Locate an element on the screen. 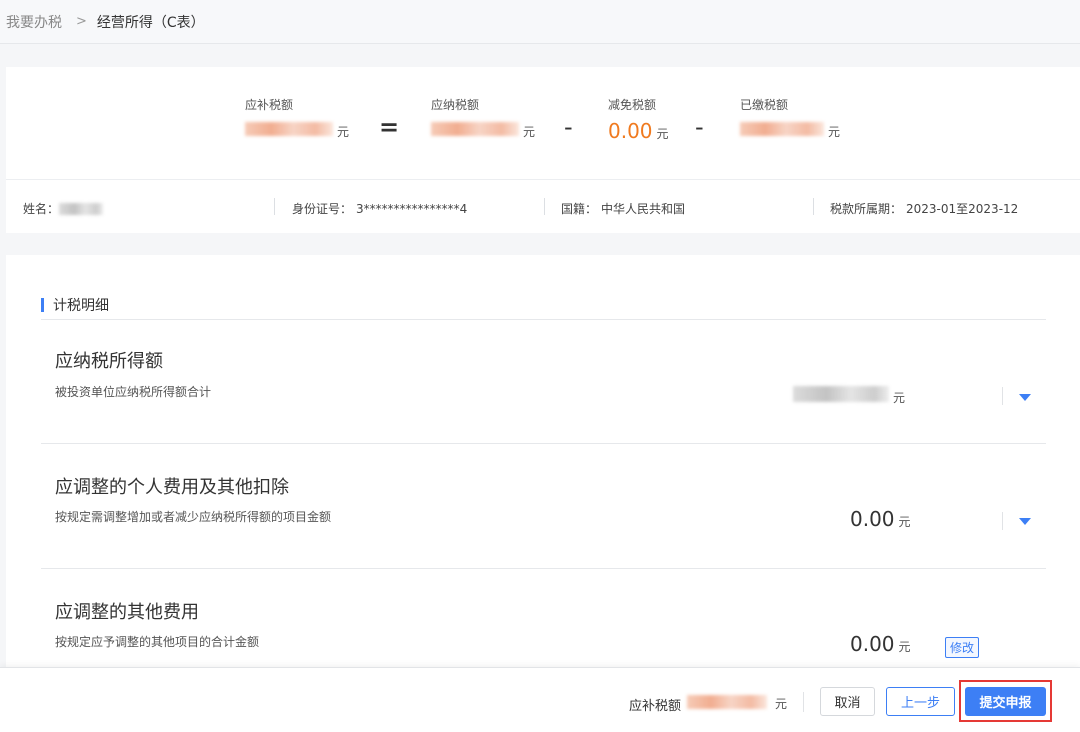 This screenshot has height=732, width=1080. edit-button: 修改 is located at coordinates (962, 647).